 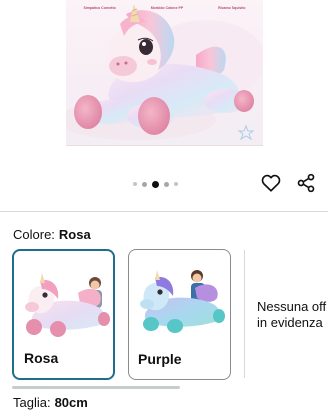 What do you see at coordinates (71, 402) in the screenshot?
I see `size-selected-value: 80cm` at bounding box center [71, 402].